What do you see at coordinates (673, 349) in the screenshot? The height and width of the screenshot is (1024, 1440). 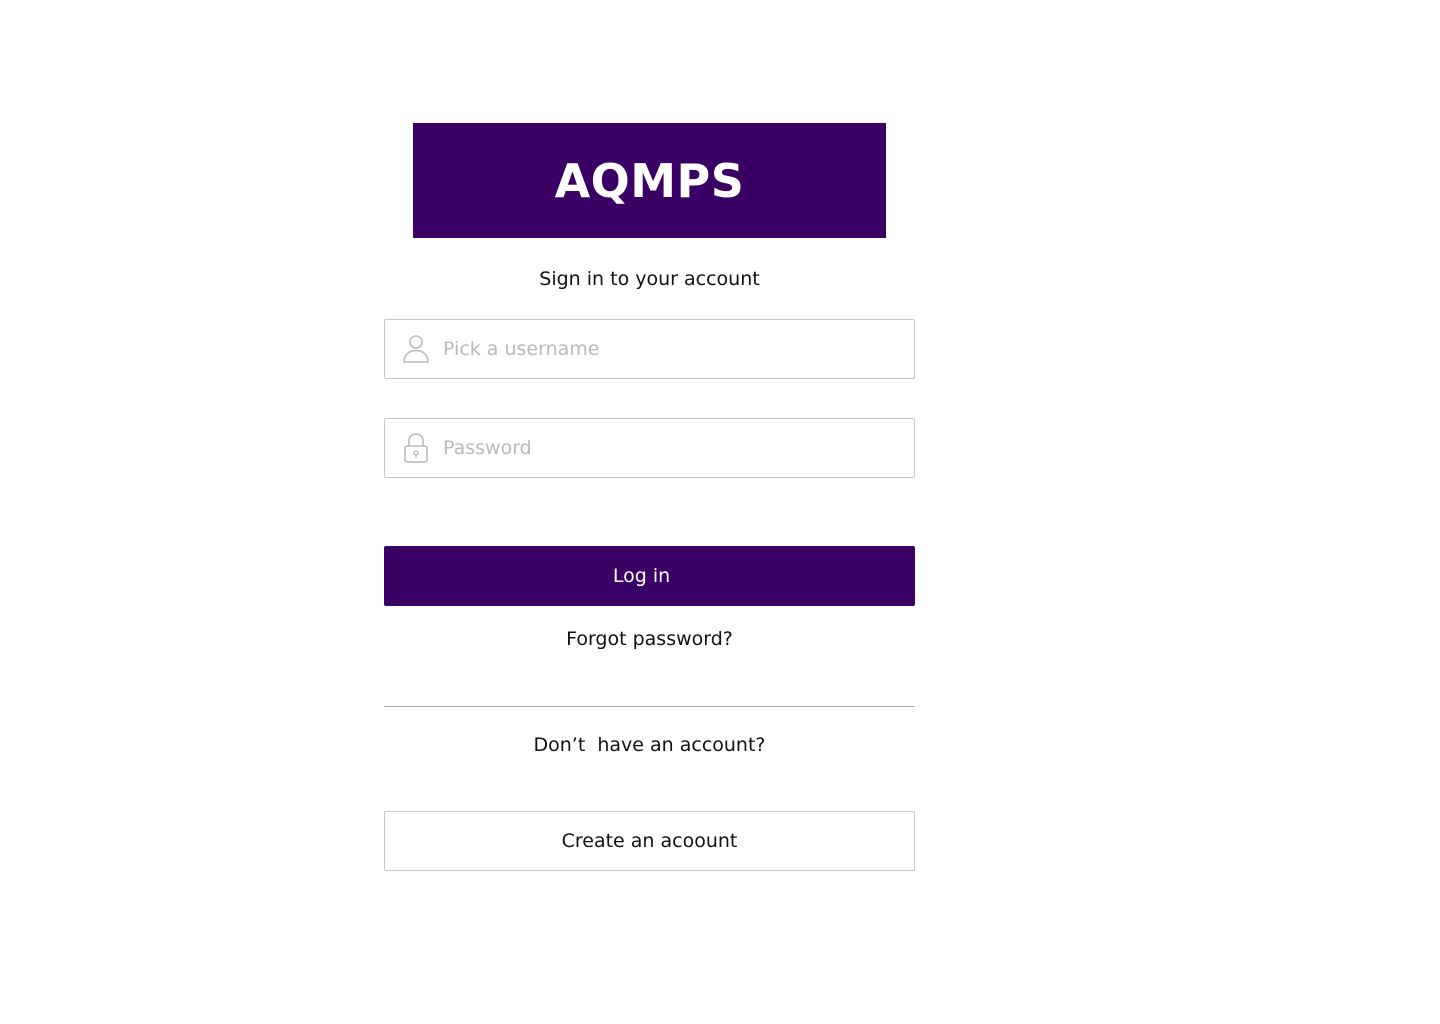 I see `username-input` at bounding box center [673, 349].